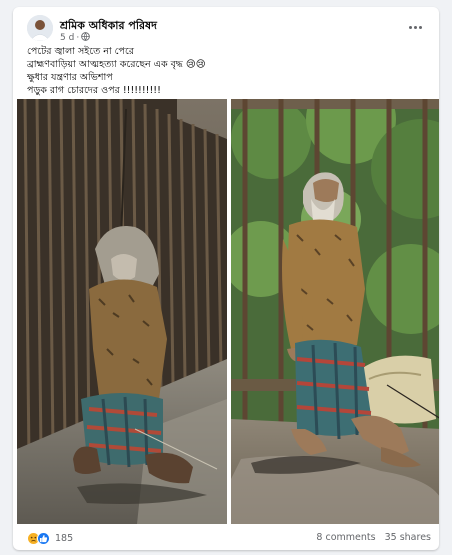  What do you see at coordinates (86, 38) in the screenshot?
I see `globe-icon` at bounding box center [86, 38].